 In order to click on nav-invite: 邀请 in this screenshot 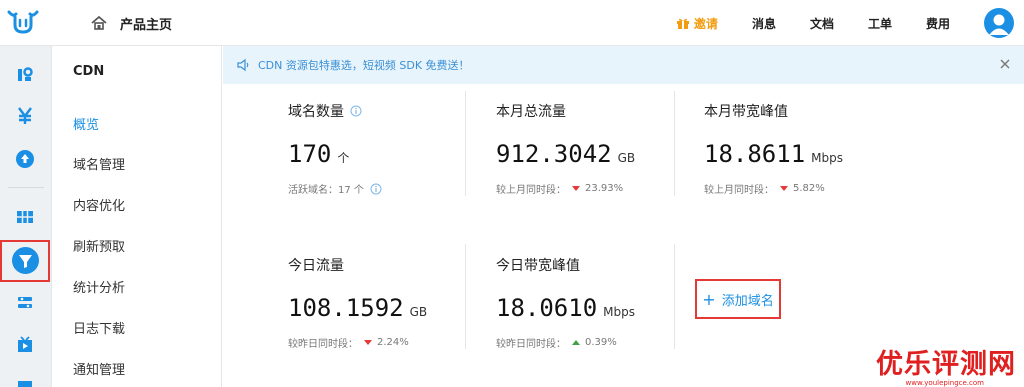, I will do `click(697, 23)`.